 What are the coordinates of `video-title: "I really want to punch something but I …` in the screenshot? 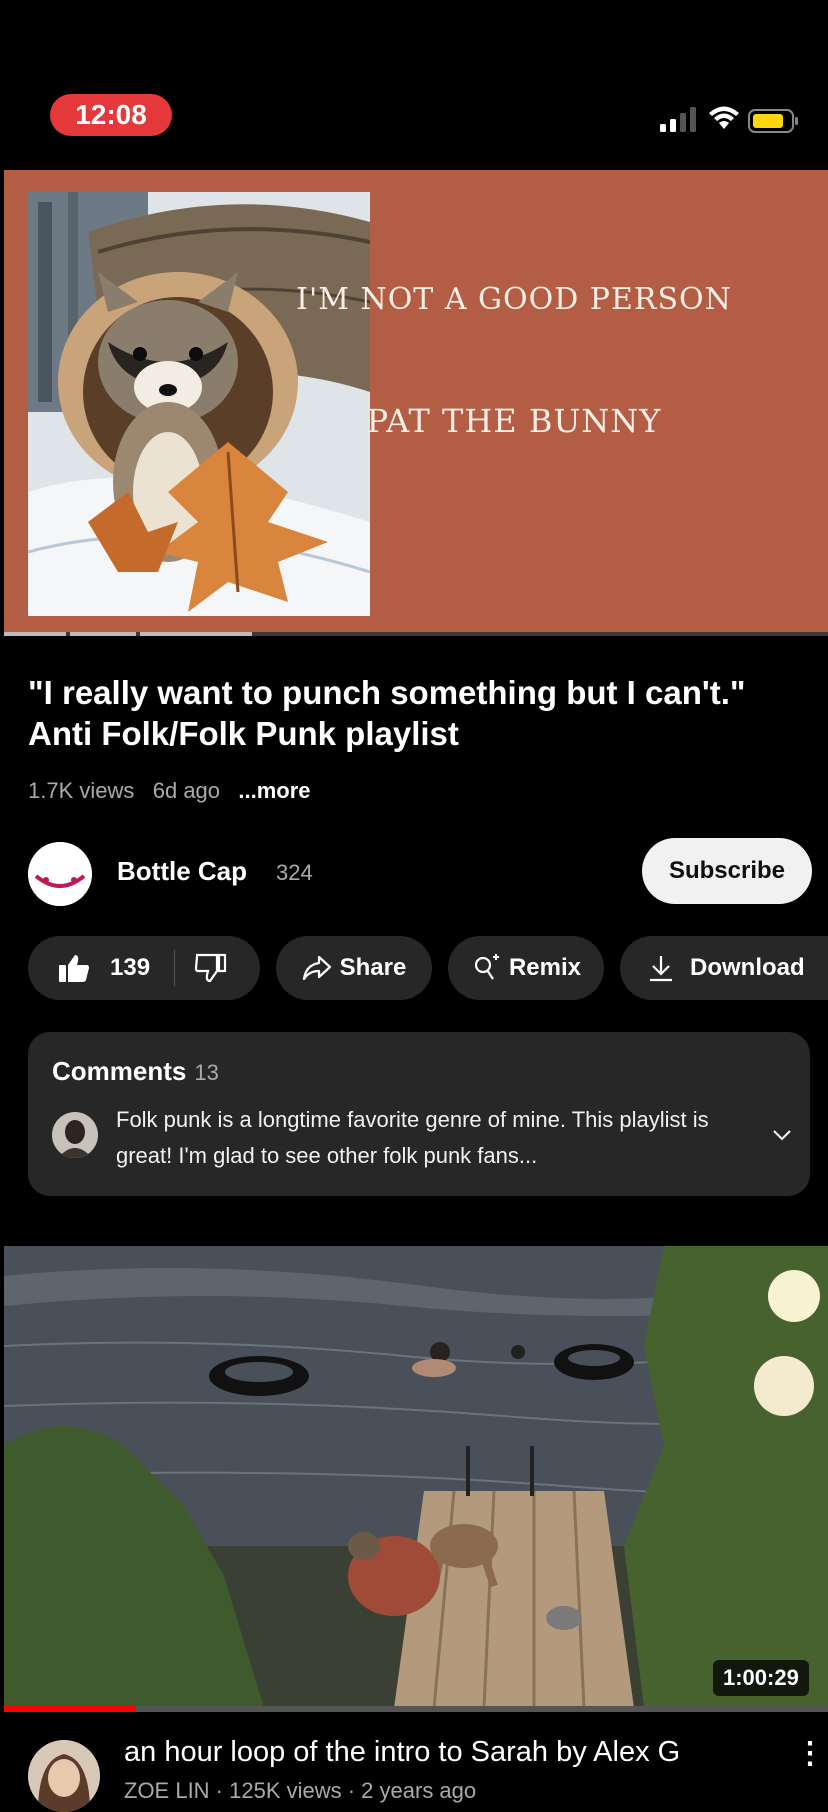 It's located at (408, 713).